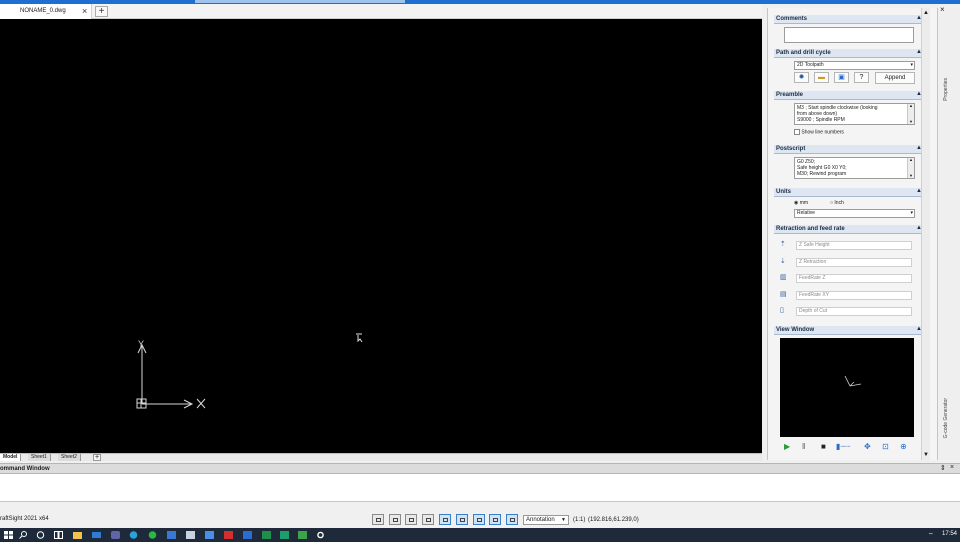 This screenshot has height=542, width=960. Describe the element at coordinates (849, 53) in the screenshot. I see `path-header: Path and drill cycle ▲` at that location.